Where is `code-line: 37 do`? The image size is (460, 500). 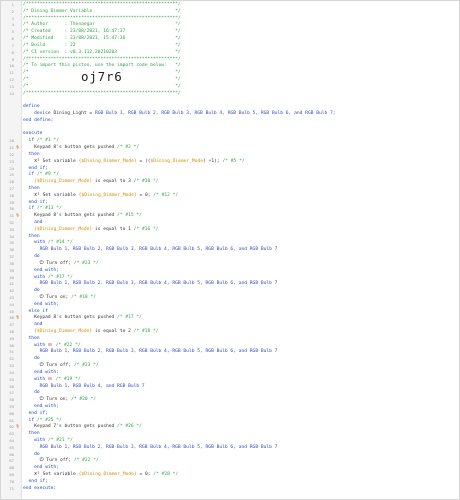
code-line: 37 do is located at coordinates (230, 257).